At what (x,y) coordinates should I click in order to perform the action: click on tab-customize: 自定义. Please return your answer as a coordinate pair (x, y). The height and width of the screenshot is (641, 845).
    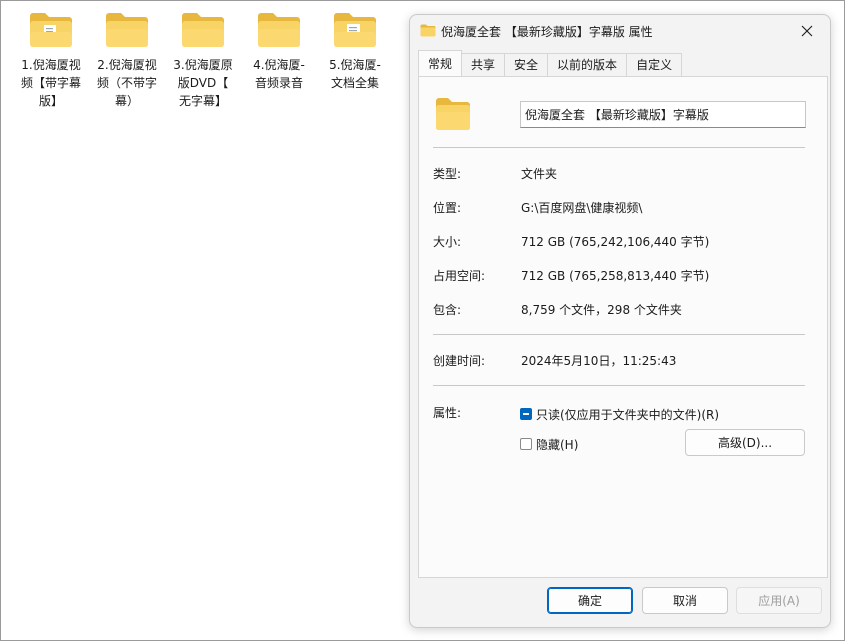
    Looking at the image, I should click on (654, 64).